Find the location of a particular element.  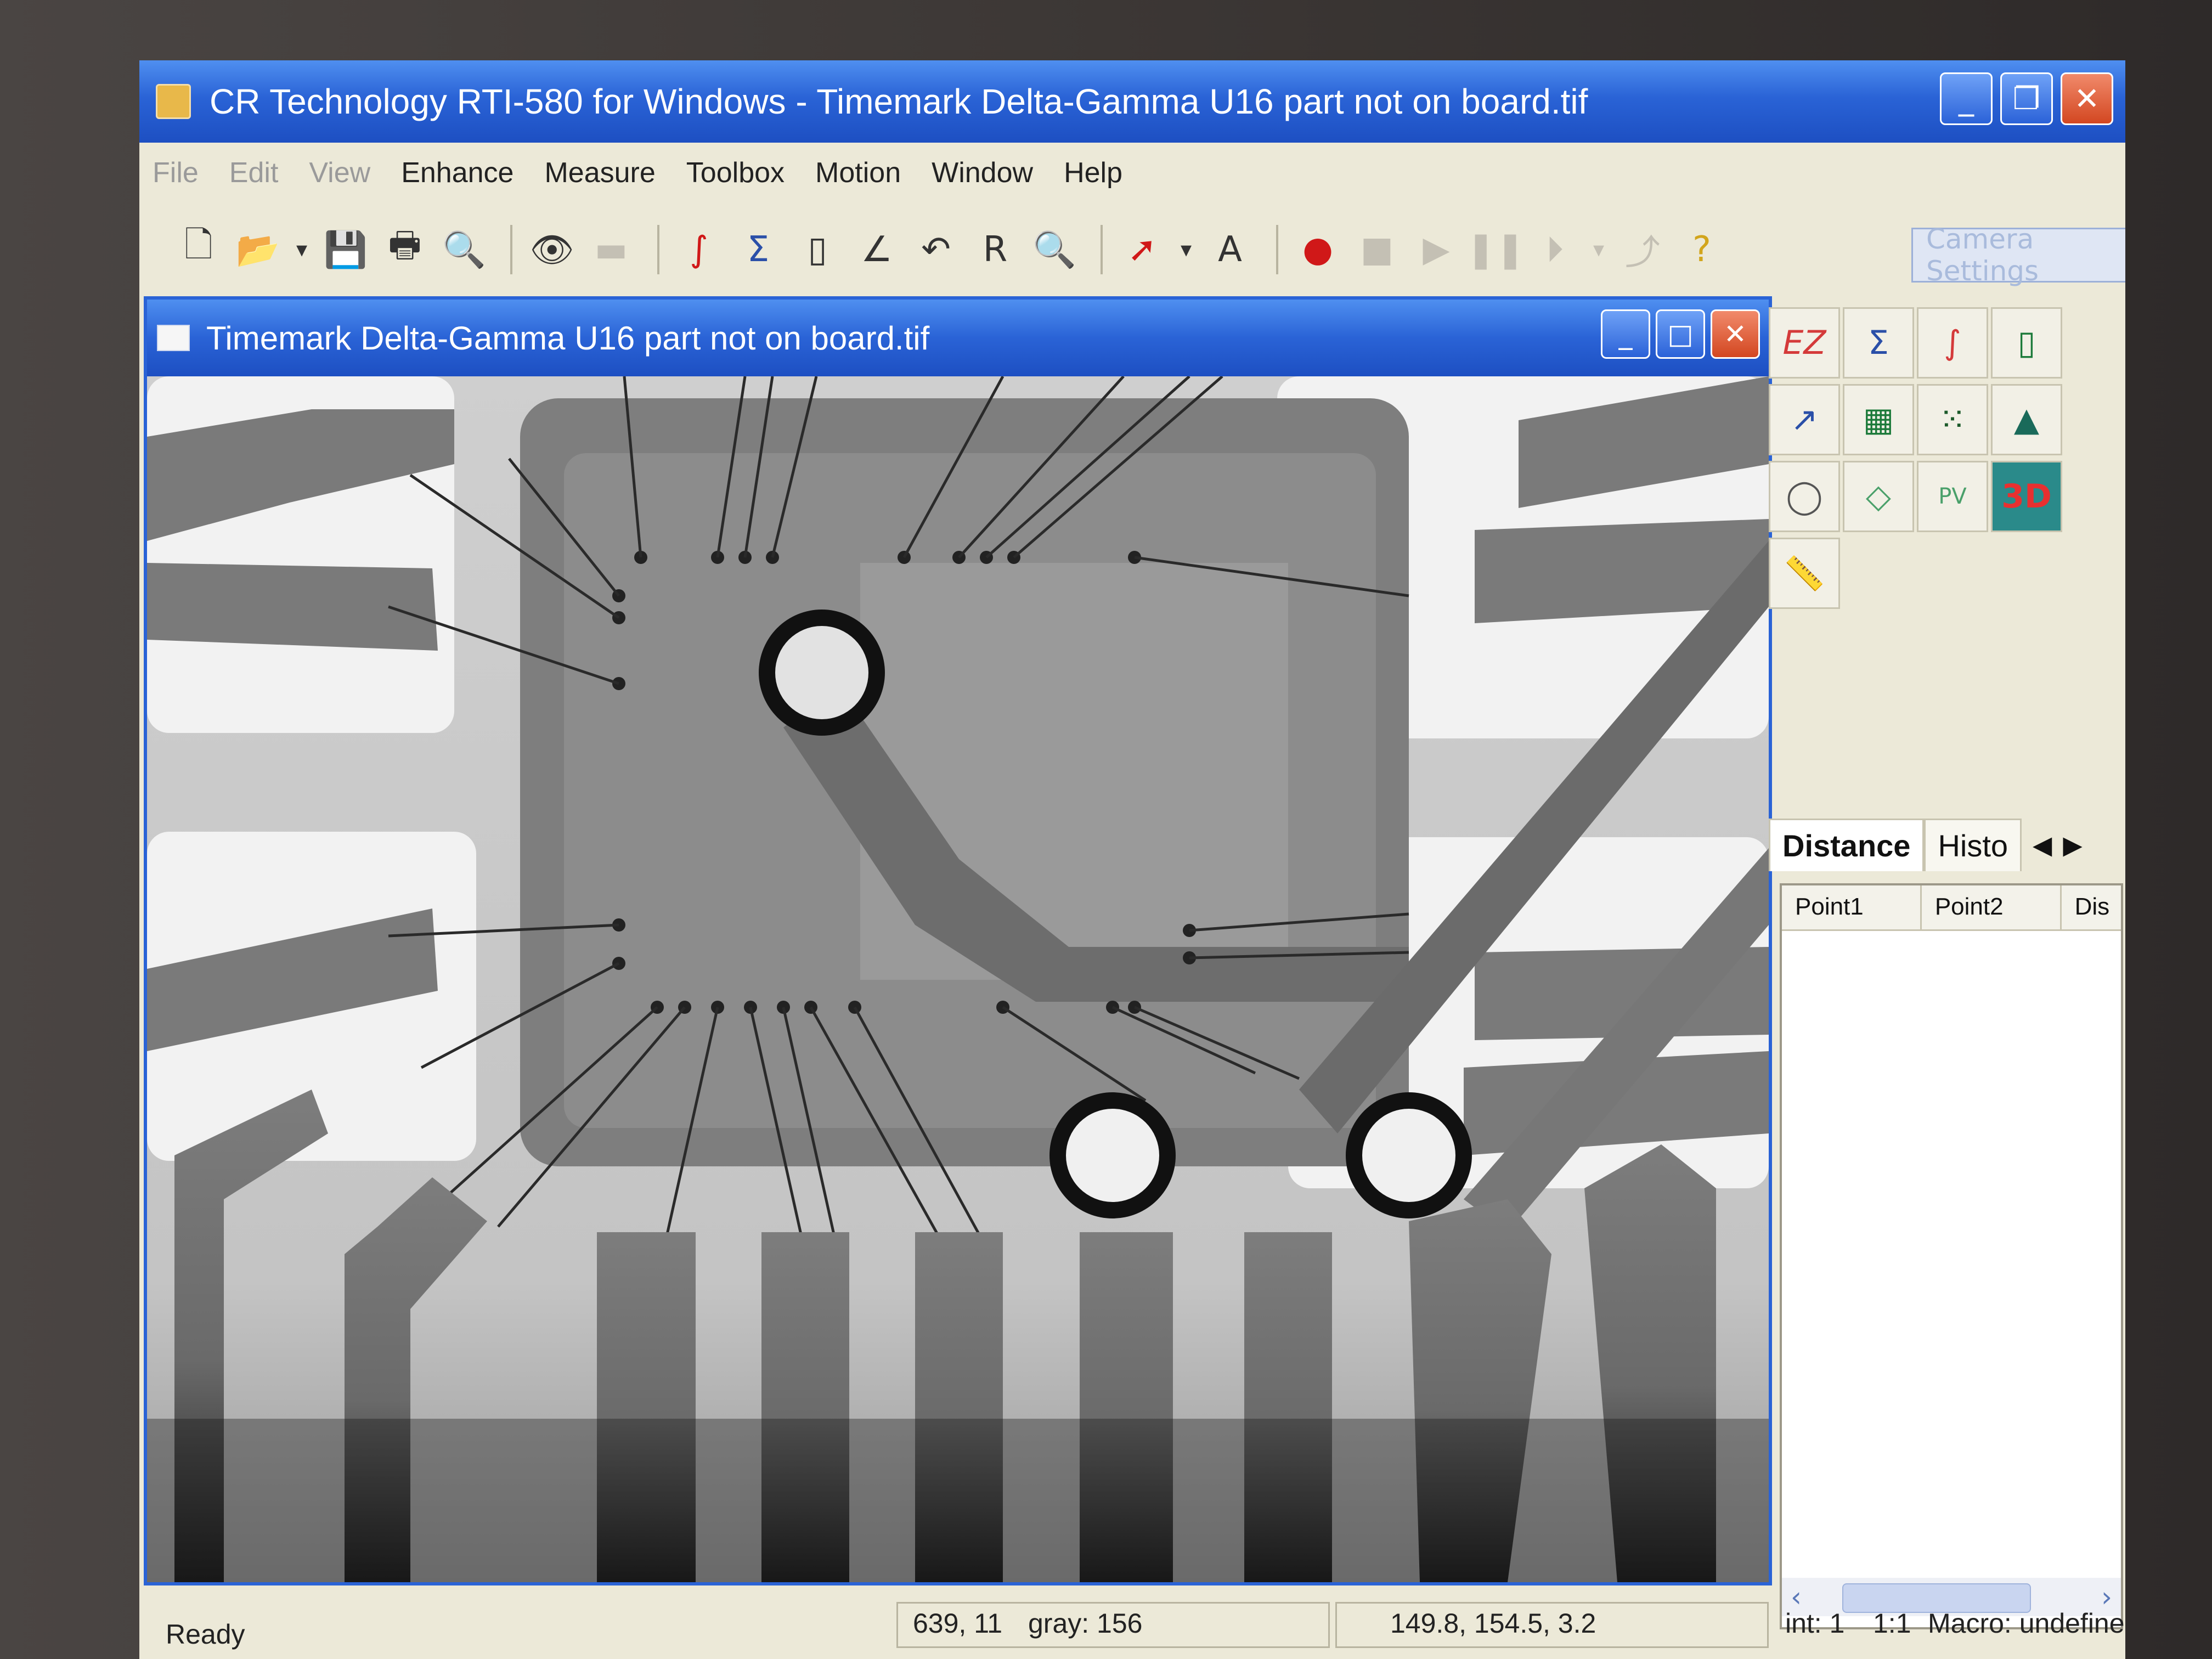

minimize-button: _ is located at coordinates (1967, 99).